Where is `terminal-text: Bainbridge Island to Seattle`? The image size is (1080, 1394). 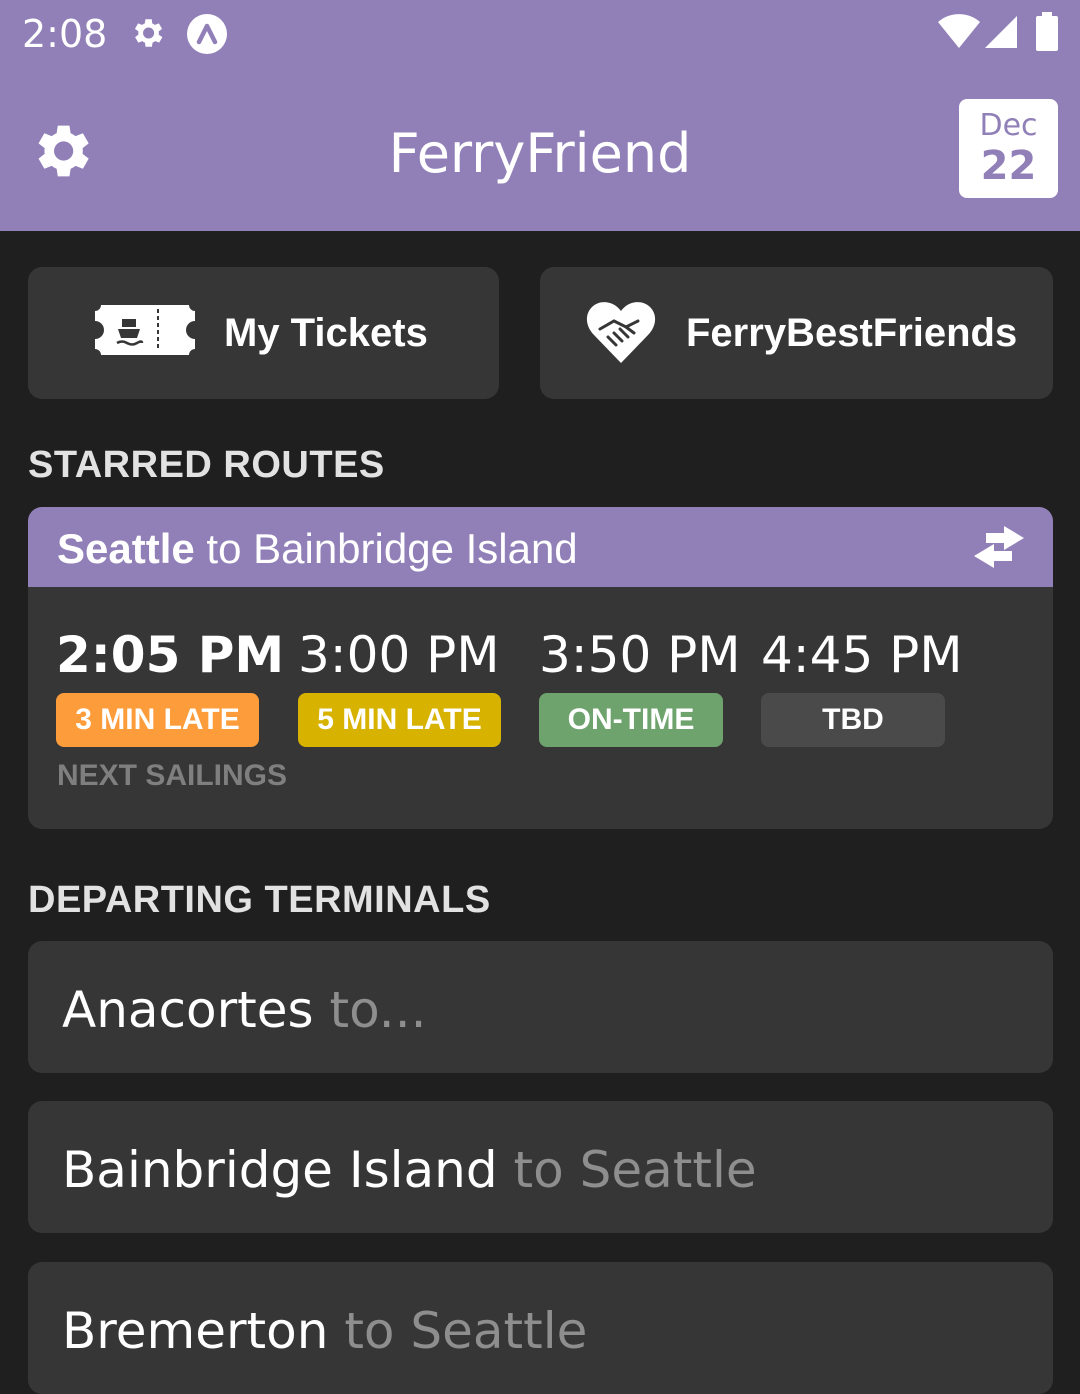 terminal-text: Bainbridge Island to Seattle is located at coordinates (409, 1170).